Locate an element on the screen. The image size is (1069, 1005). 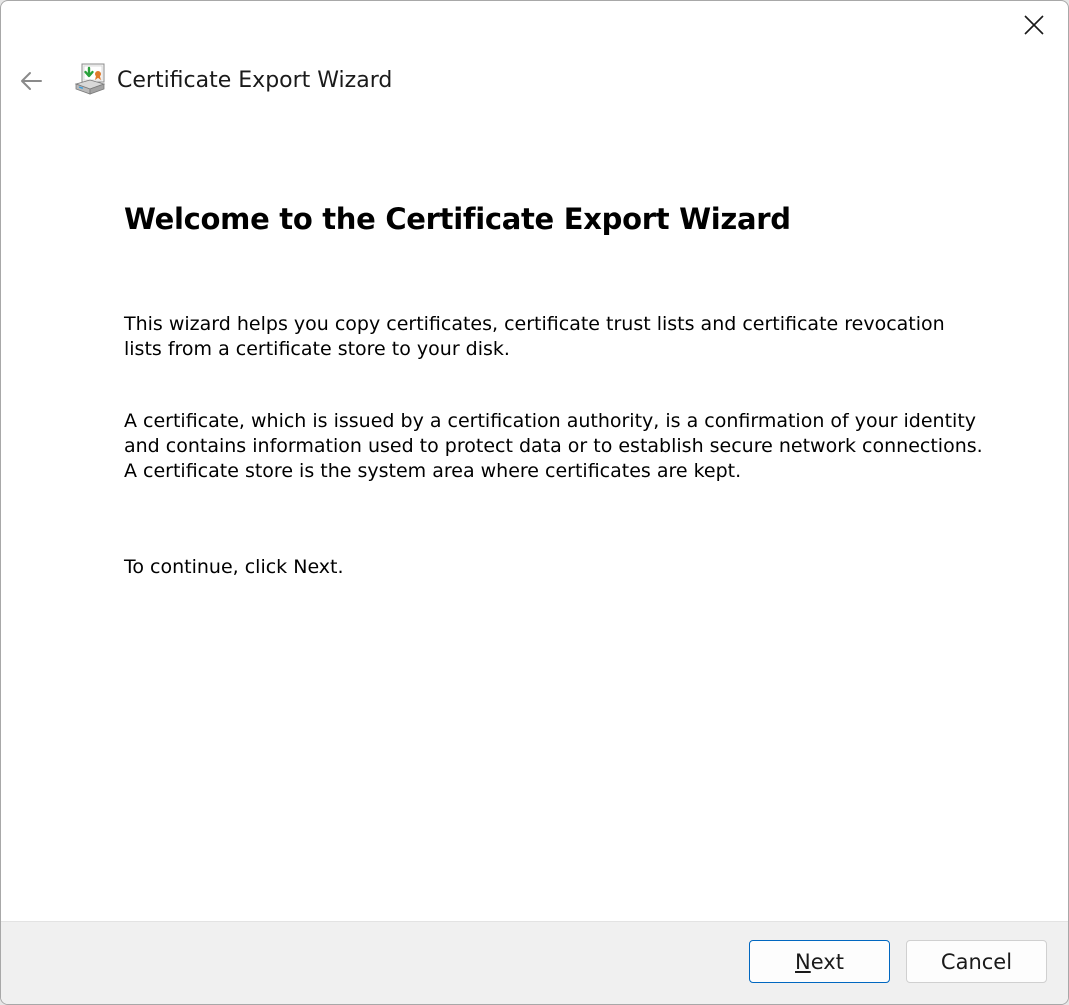
close-button is located at coordinates (1034, 25).